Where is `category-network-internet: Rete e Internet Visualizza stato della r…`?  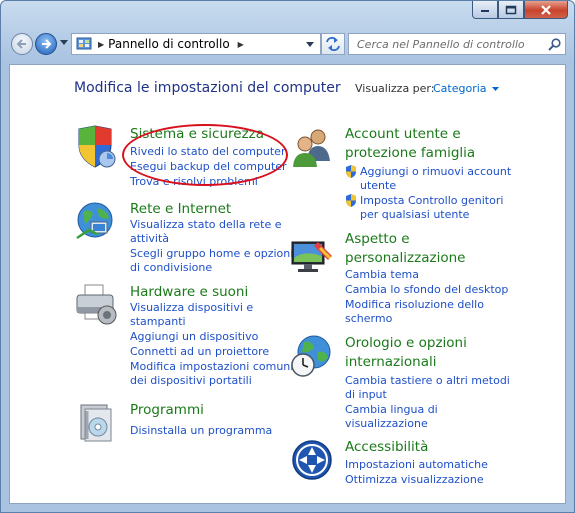 category-network-internet: Rete e Internet Visualizza stato della r… is located at coordinates (185, 237).